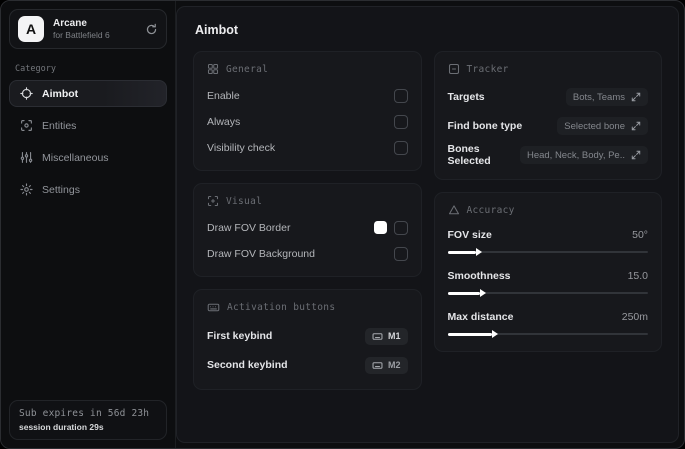 This screenshot has height=449, width=685. I want to click on draw-fov-background-checkbox, so click(400, 253).